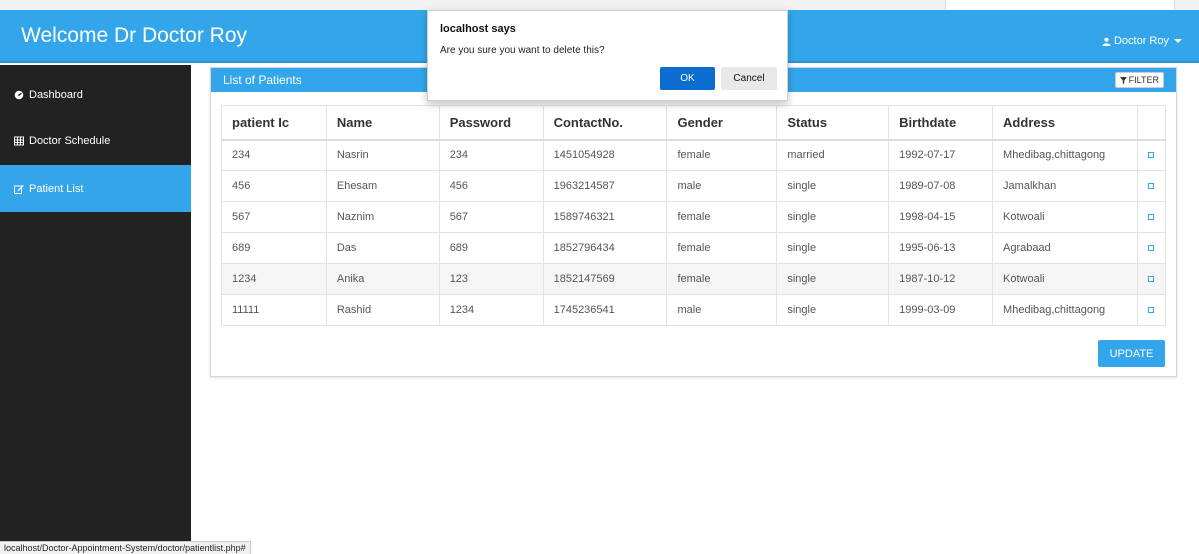 This screenshot has width=1199, height=554. I want to click on cell-address: Agrabaad, so click(1065, 248).